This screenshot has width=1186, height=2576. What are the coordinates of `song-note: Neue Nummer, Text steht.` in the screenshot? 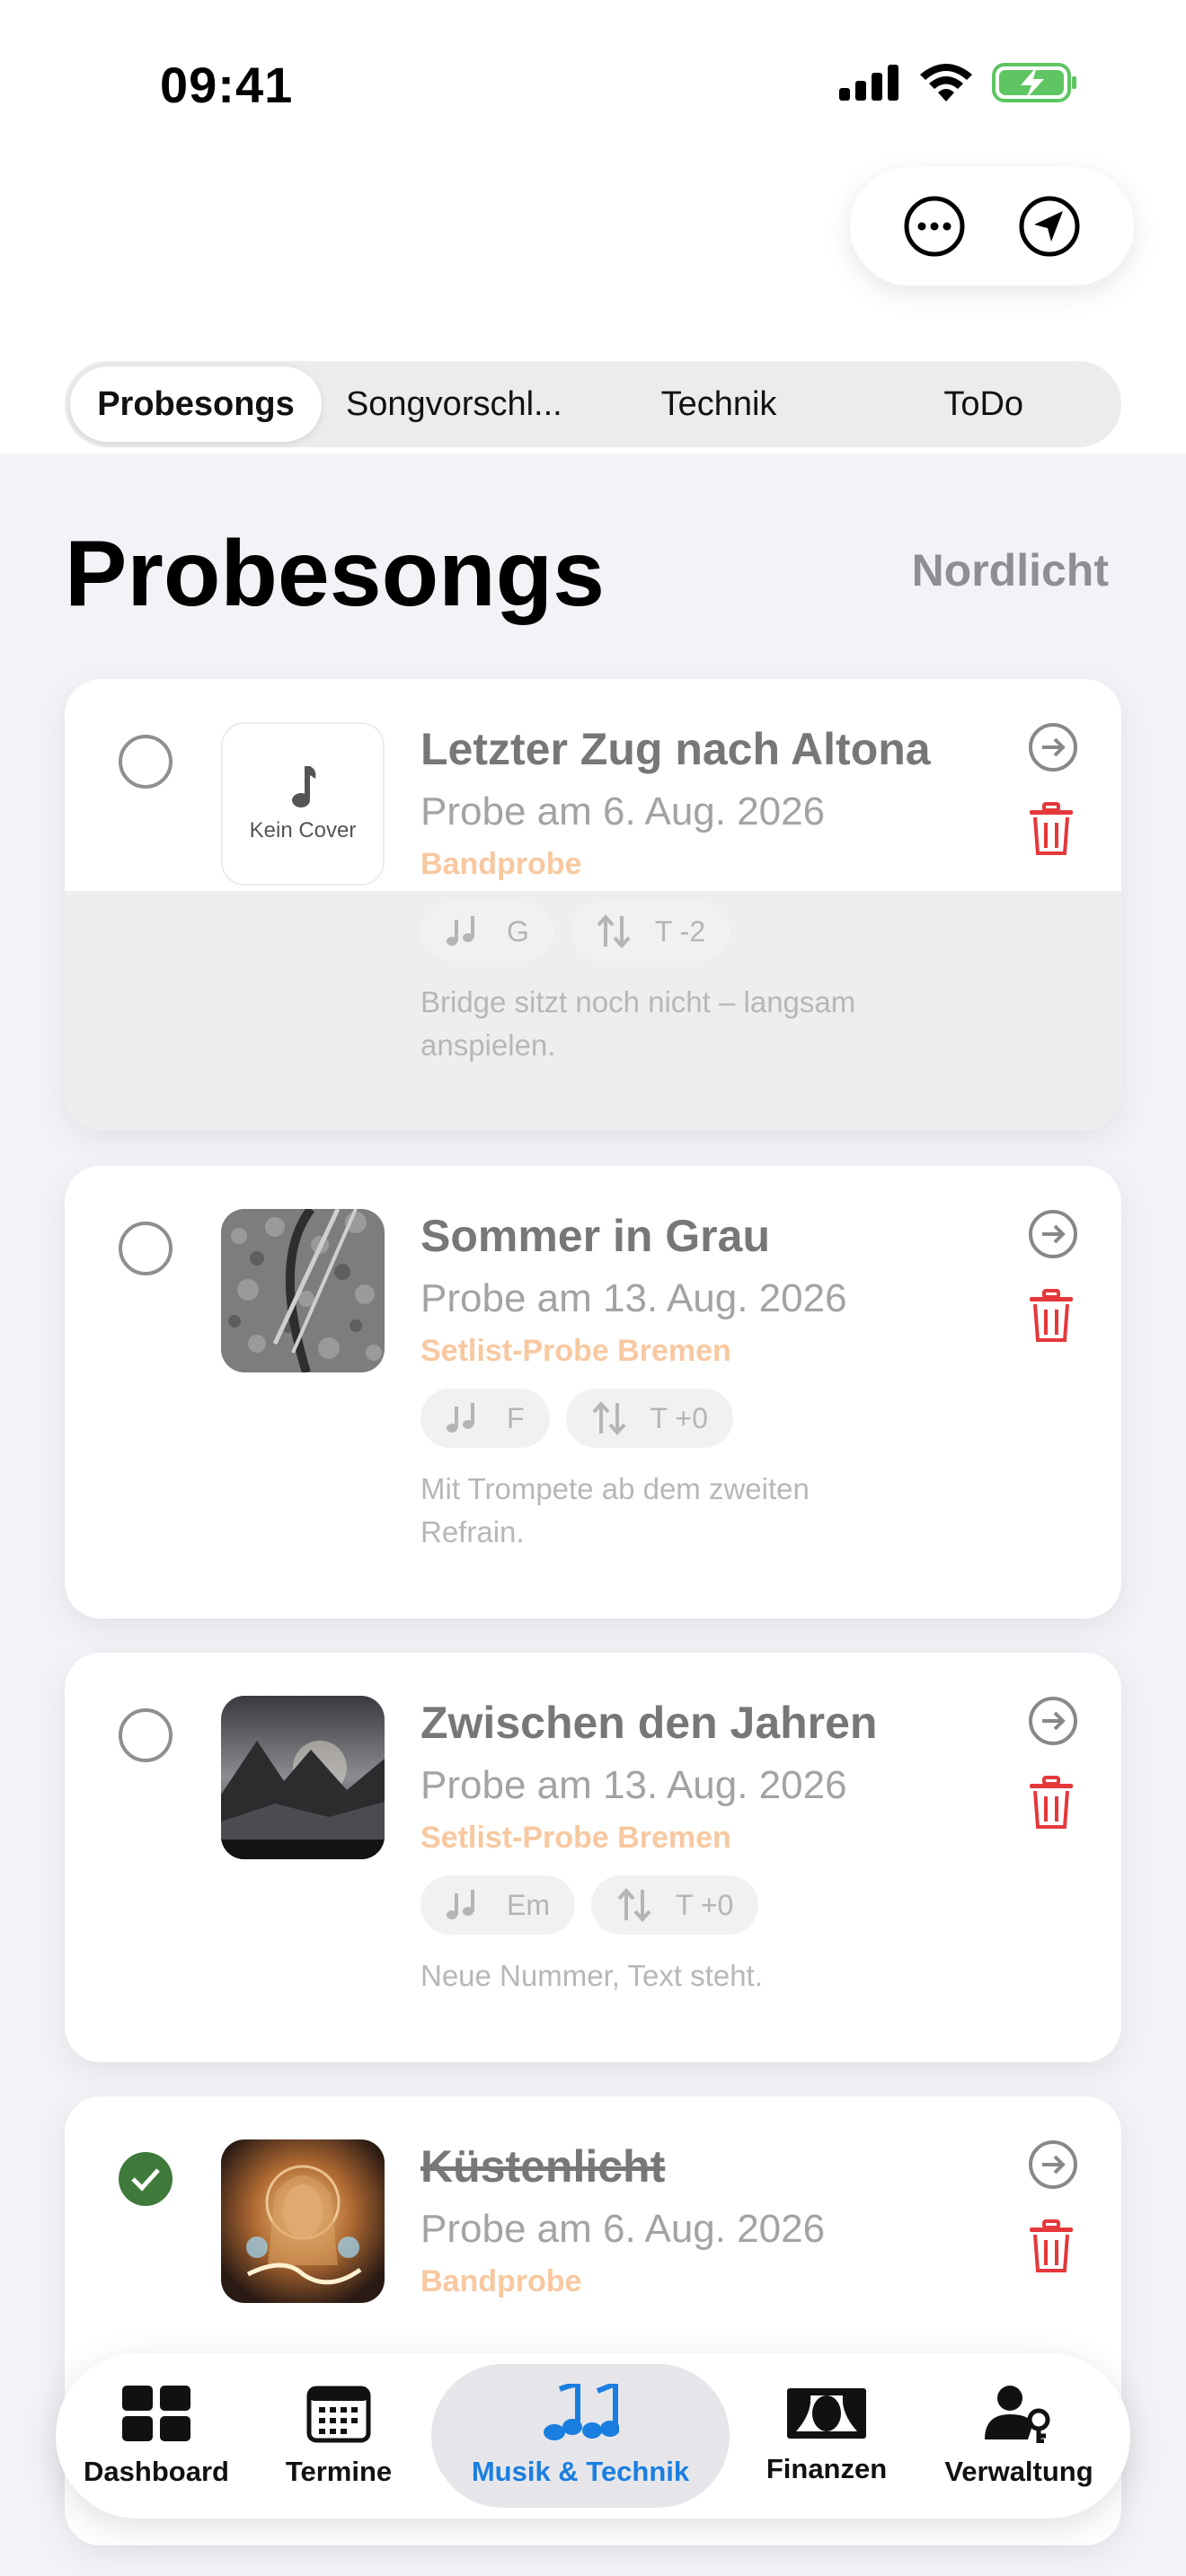 It's located at (712, 1976).